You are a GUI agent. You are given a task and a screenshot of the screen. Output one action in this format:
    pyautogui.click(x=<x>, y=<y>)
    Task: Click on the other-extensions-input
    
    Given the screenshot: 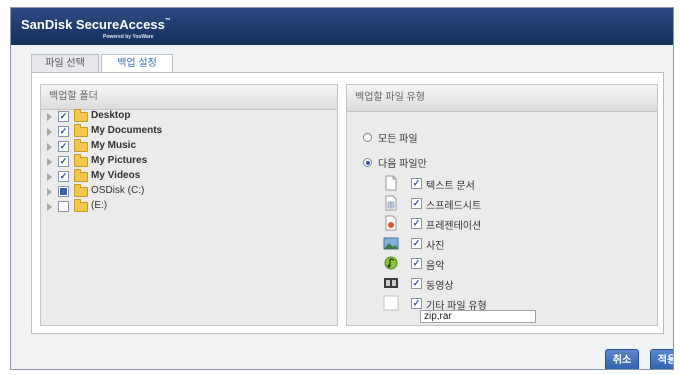 What is the action you would take?
    pyautogui.click(x=478, y=316)
    